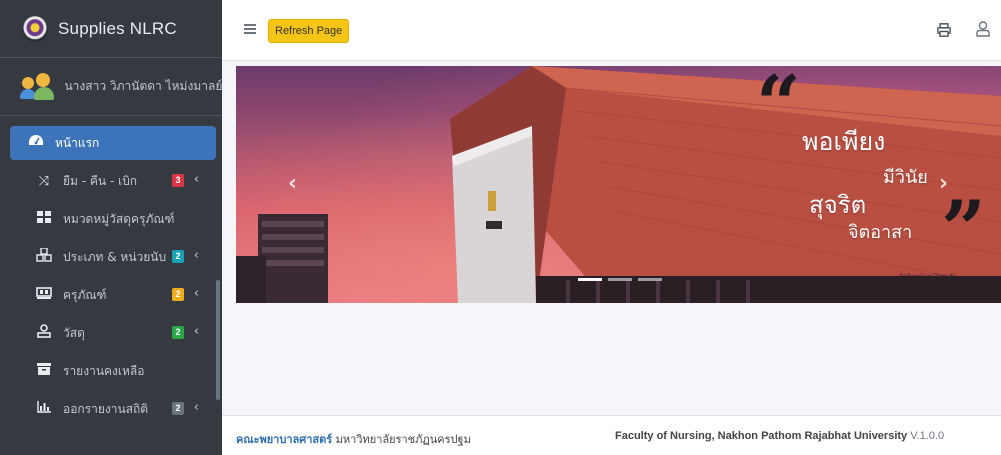 This screenshot has width=1001, height=455. I want to click on sidebar-item-types-units: ประเภท & หน่วยนับ 2 ‹, so click(111, 257).